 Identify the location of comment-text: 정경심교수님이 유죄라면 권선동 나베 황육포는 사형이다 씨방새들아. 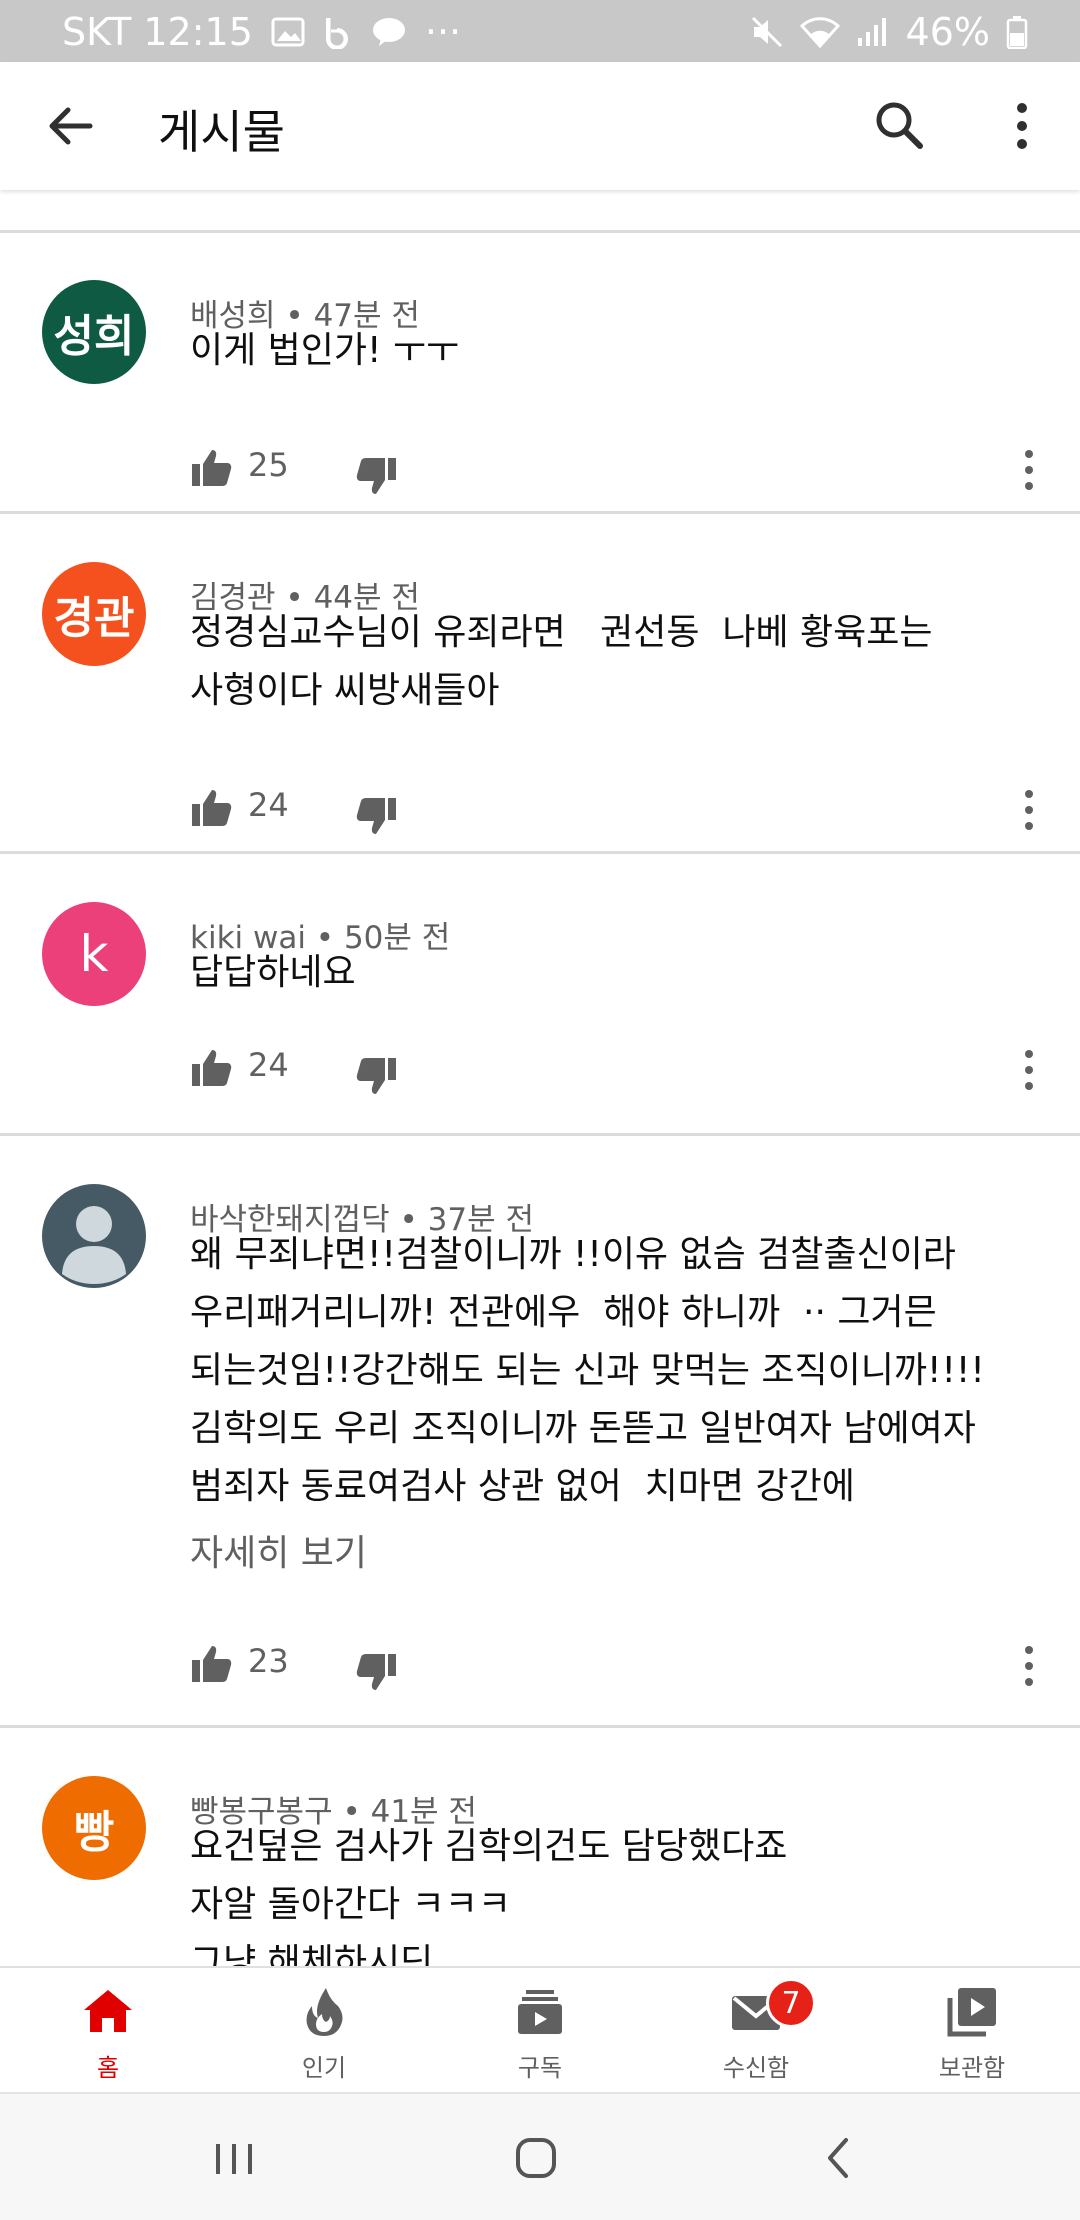
(561, 661).